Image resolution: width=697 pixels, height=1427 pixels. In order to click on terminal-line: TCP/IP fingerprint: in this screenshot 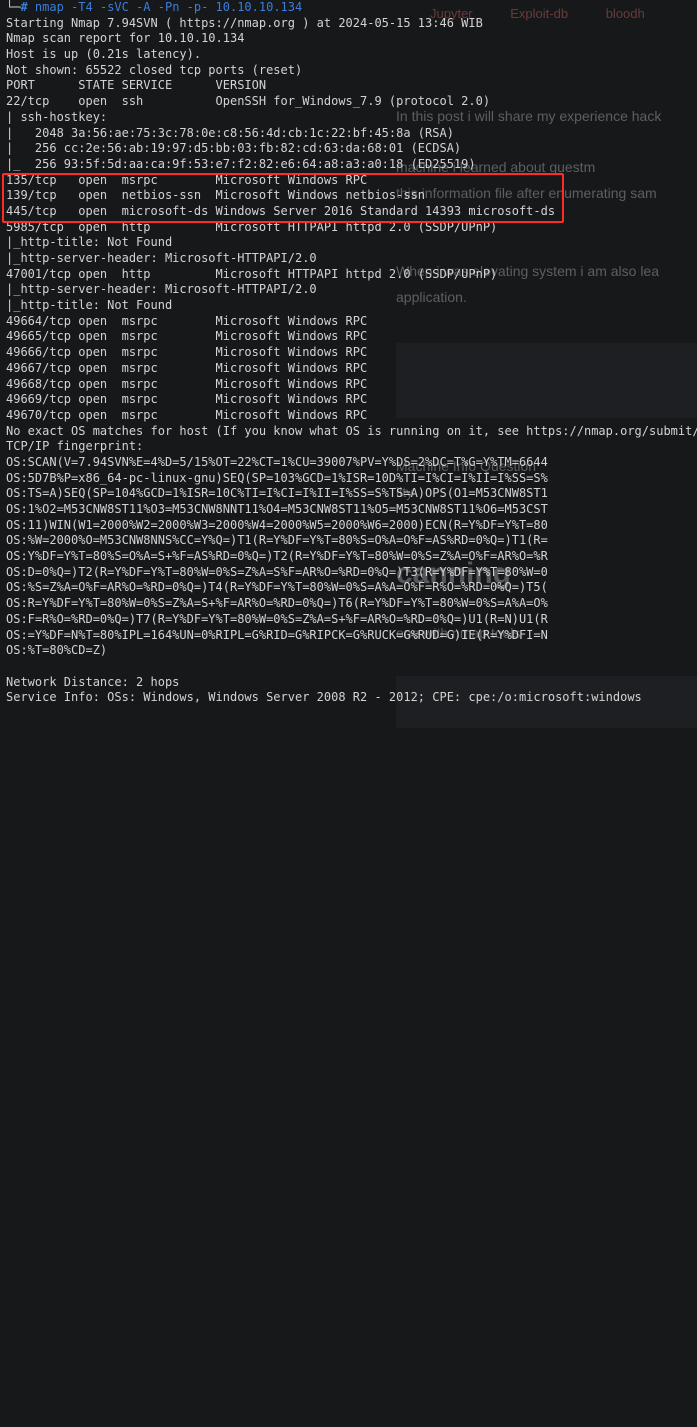, I will do `click(75, 446)`.